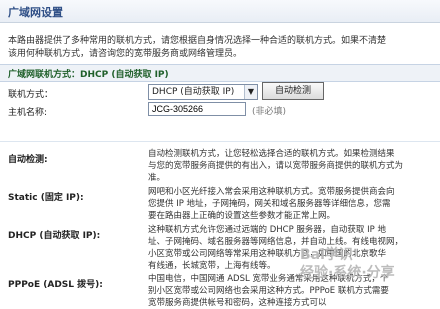 Image resolution: width=440 pixels, height=309 pixels. Describe the element at coordinates (157, 178) in the screenshot. I see `auto-help-line-3: 准。` at that location.